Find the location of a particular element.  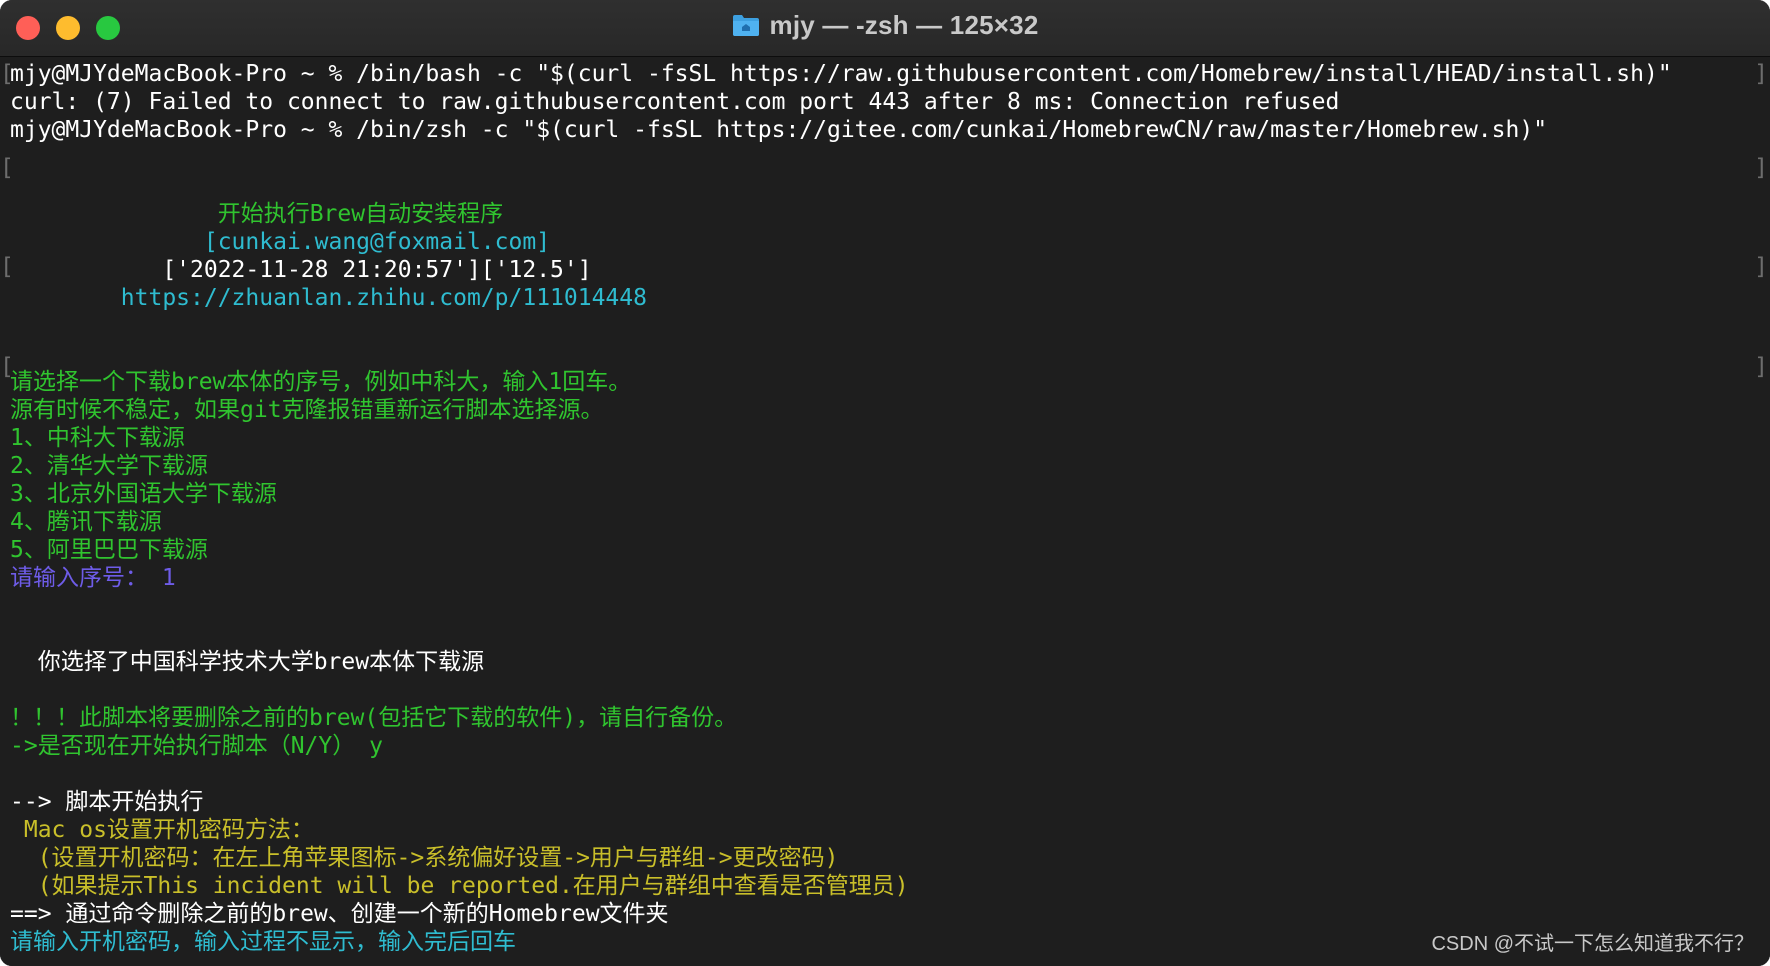

home-folder-icon is located at coordinates (745, 25).